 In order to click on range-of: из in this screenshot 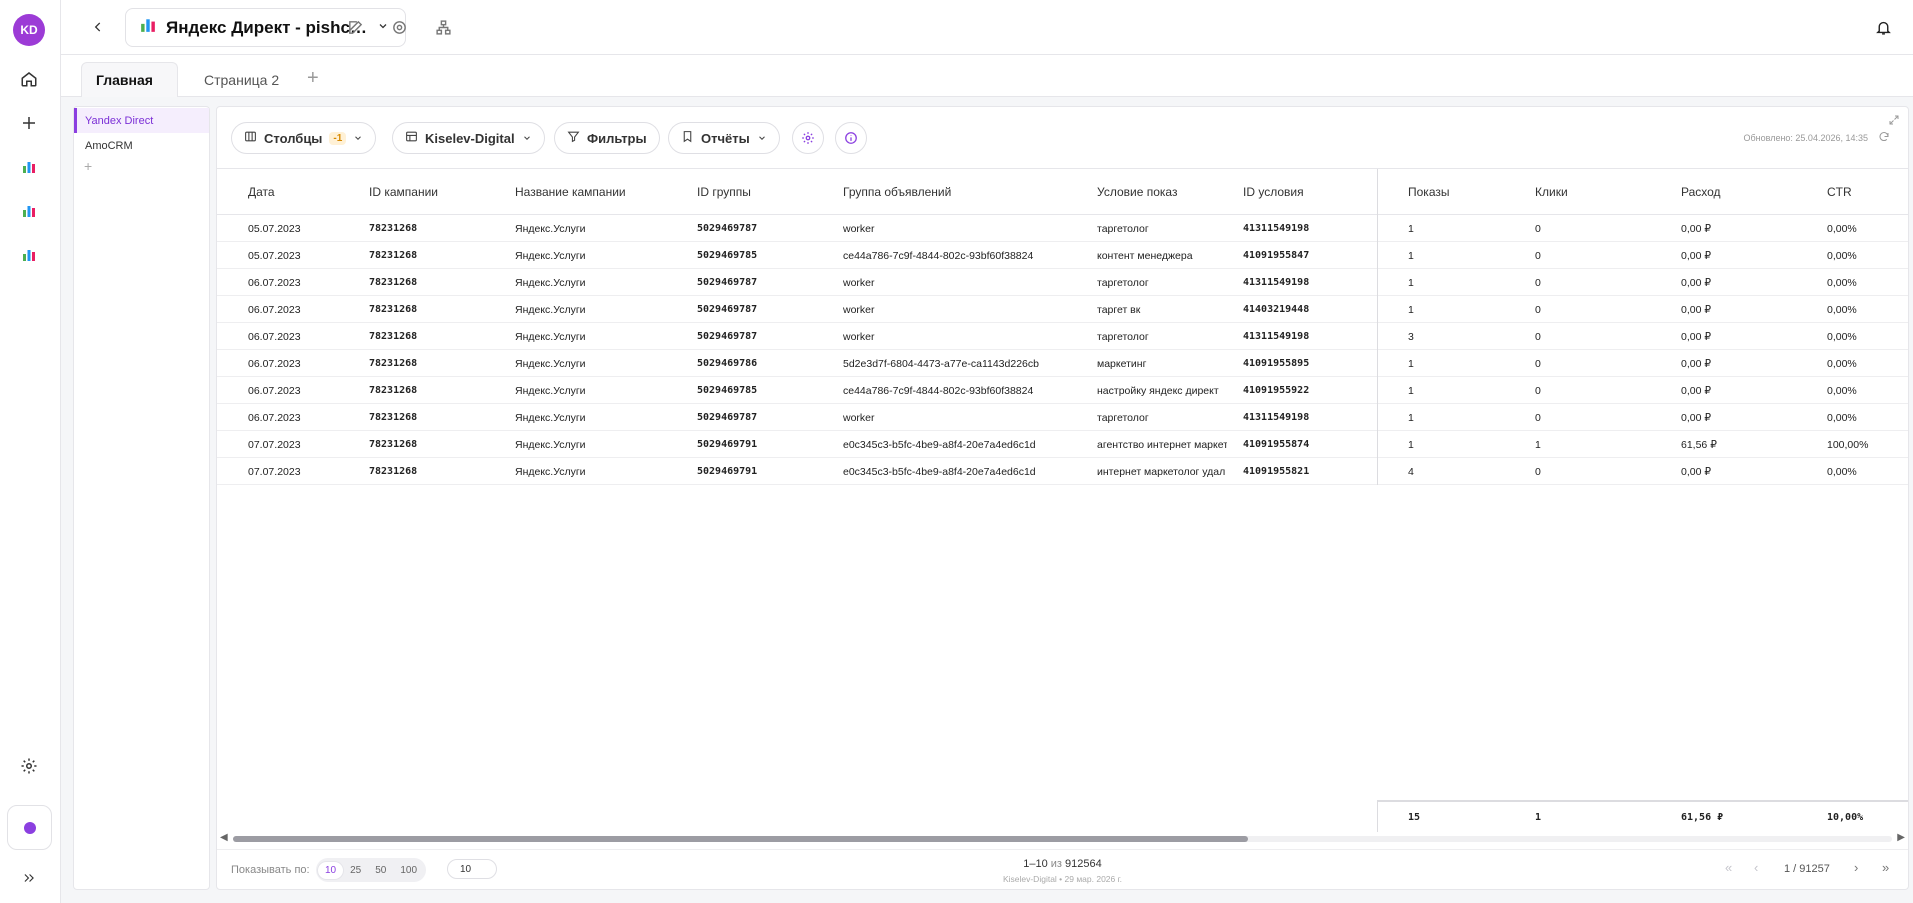, I will do `click(1056, 864)`.